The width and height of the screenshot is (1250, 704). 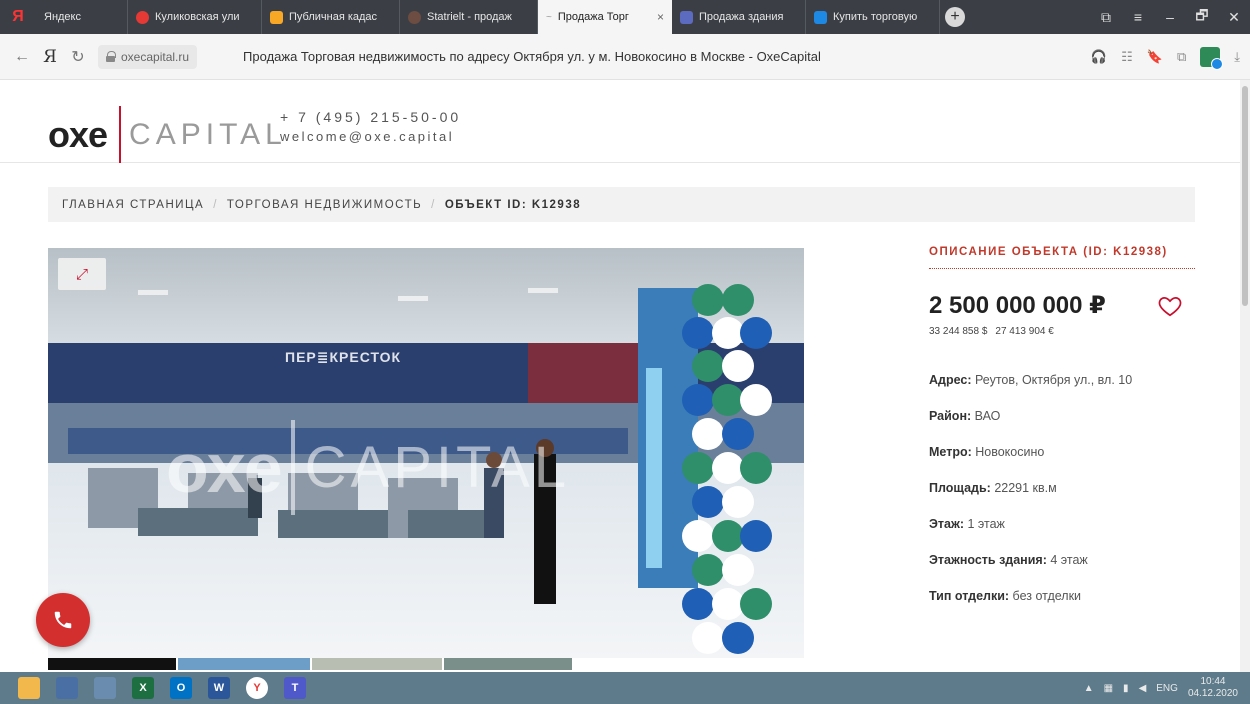 I want to click on balloon-column, so click(x=727, y=469).